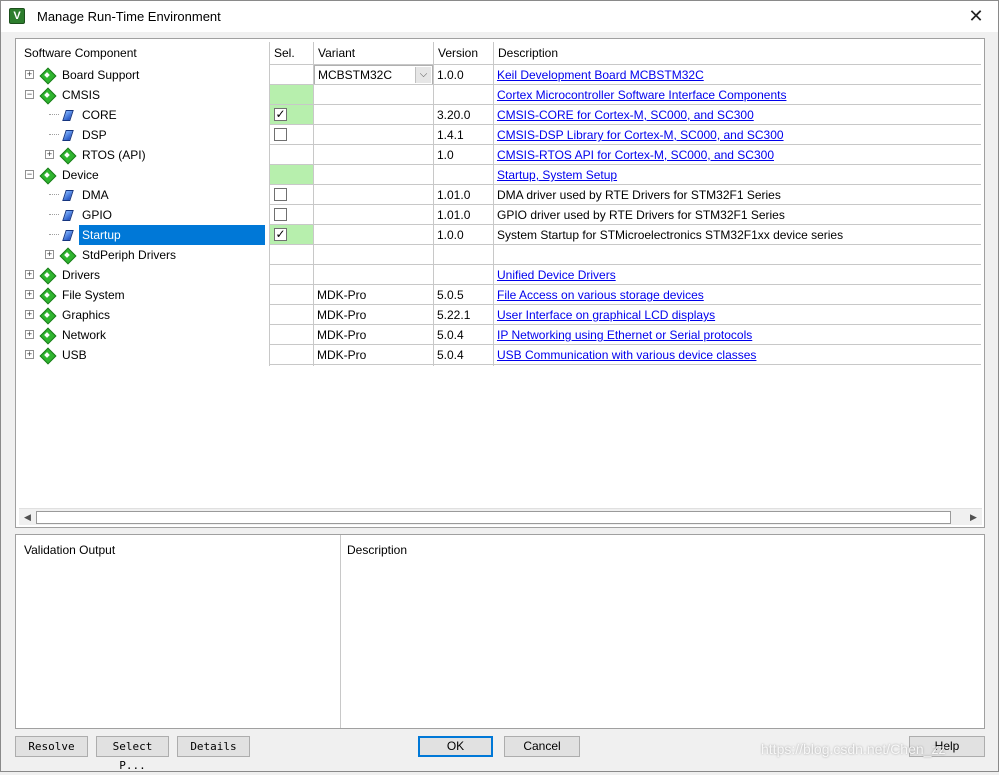 The width and height of the screenshot is (999, 775). Describe the element at coordinates (493, 517) in the screenshot. I see `scroll-thumb` at that location.